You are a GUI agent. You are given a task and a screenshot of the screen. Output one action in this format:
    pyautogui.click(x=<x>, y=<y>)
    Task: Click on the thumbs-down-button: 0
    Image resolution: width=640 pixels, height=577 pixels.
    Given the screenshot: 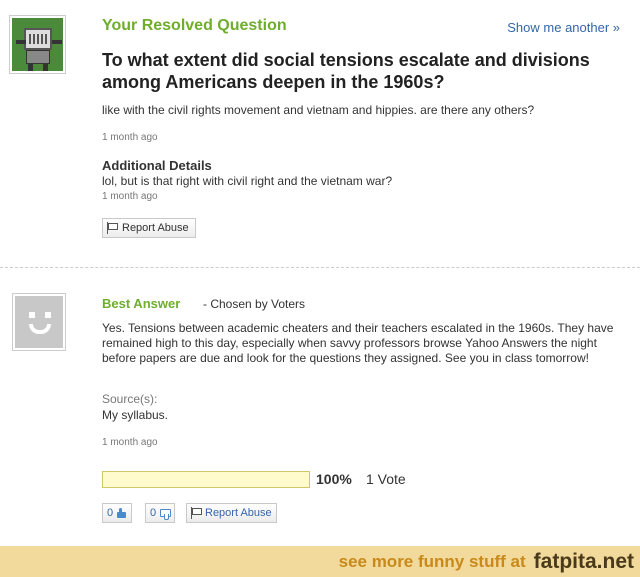 What is the action you would take?
    pyautogui.click(x=160, y=513)
    